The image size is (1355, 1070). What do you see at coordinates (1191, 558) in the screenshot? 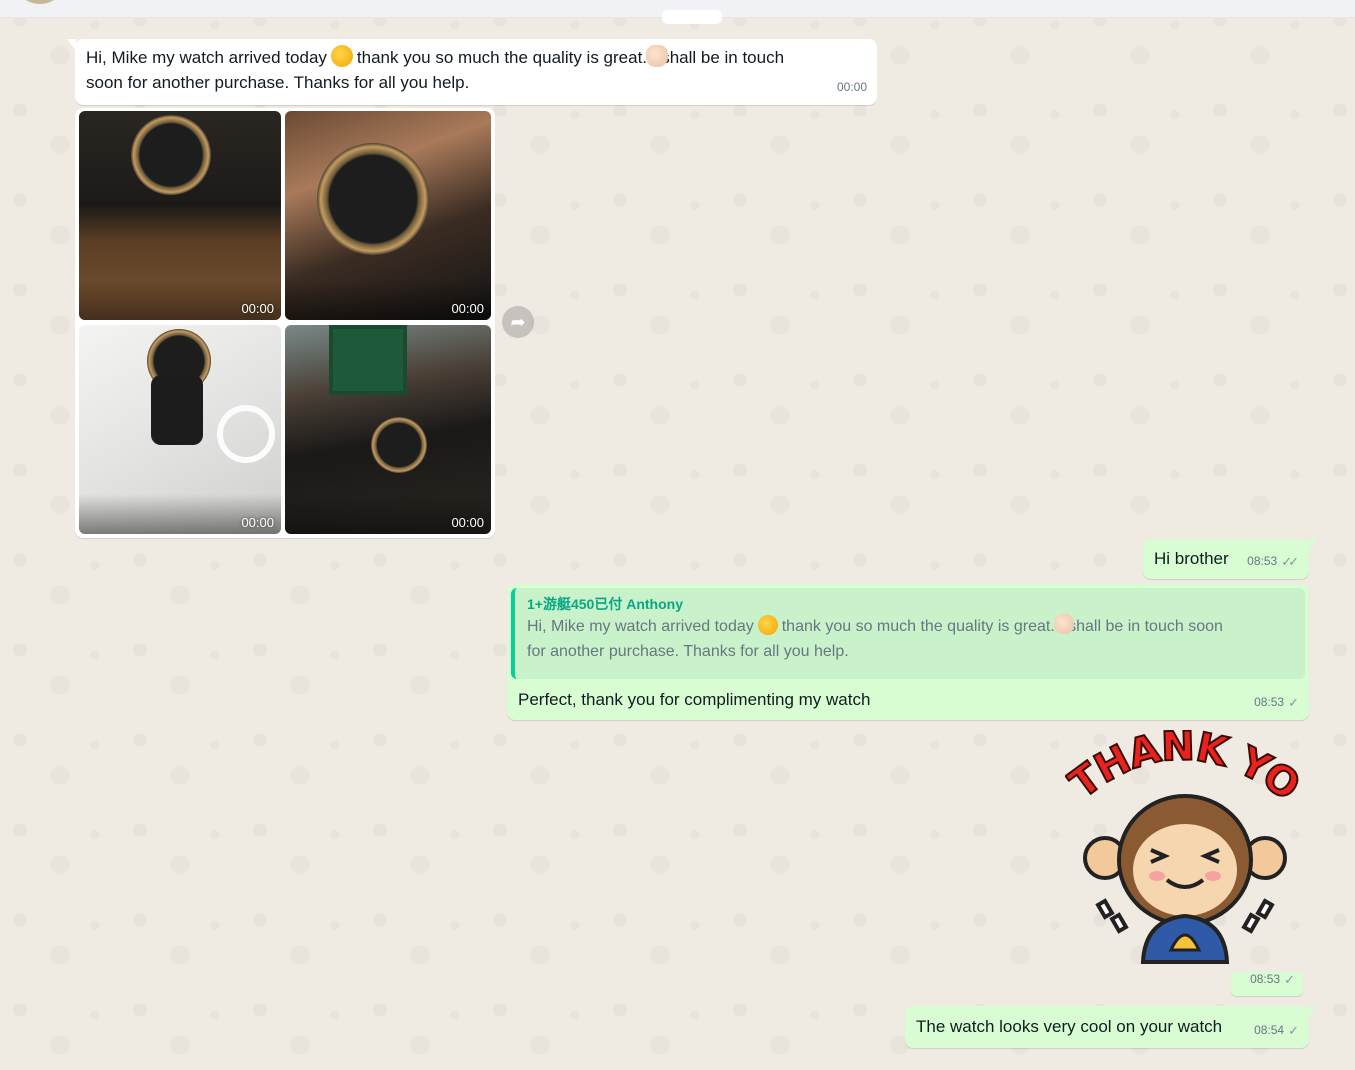
I see `message-text: Hi brother` at bounding box center [1191, 558].